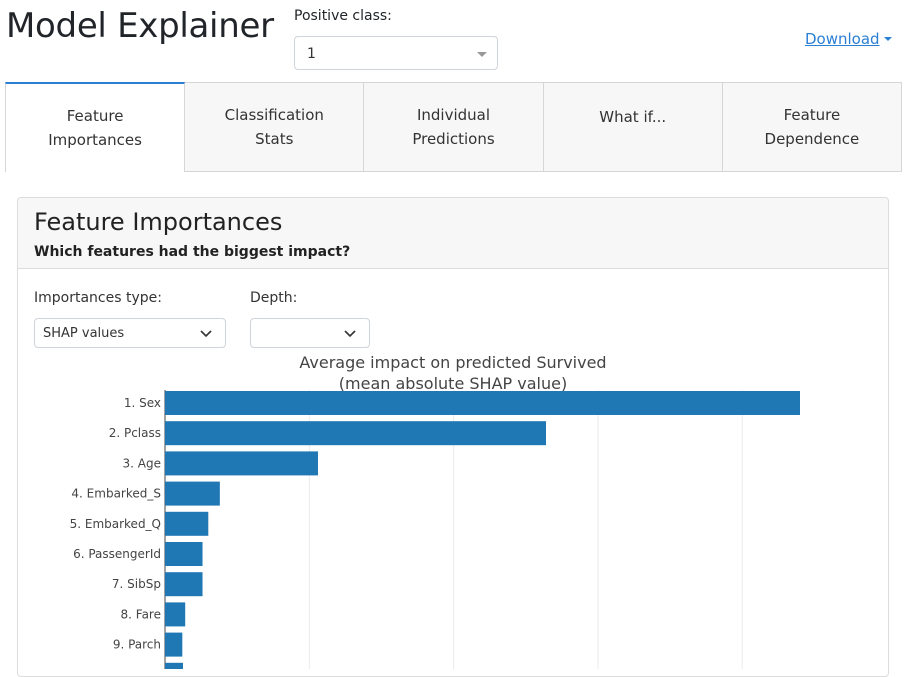 Image resolution: width=910 pixels, height=677 pixels. I want to click on chart-title: Average impact on predicted Survived, so click(452, 362).